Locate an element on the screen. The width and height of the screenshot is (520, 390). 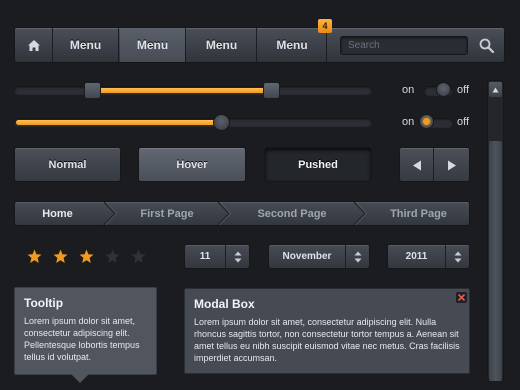
range-slider-track is located at coordinates (193, 90).